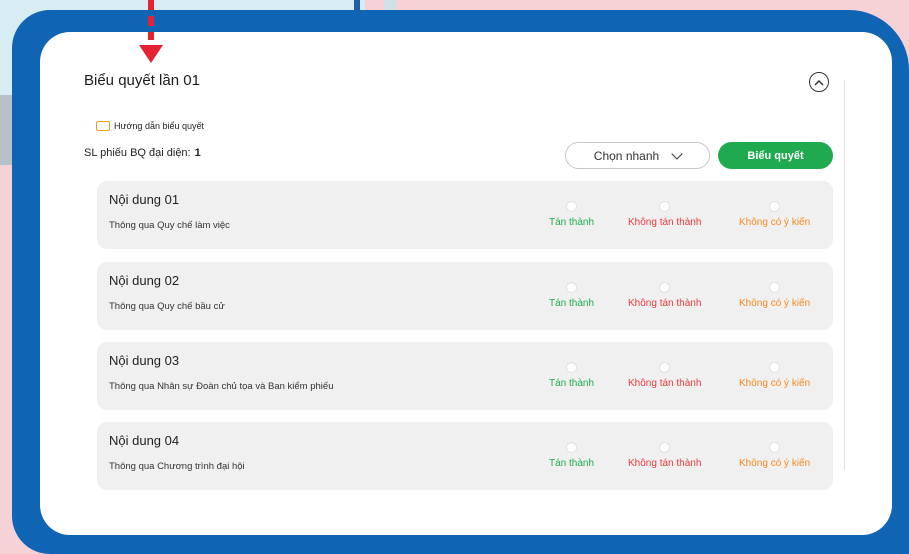 The width and height of the screenshot is (909, 554). Describe the element at coordinates (775, 155) in the screenshot. I see `submit-vote-button: Biểu quyết` at that location.